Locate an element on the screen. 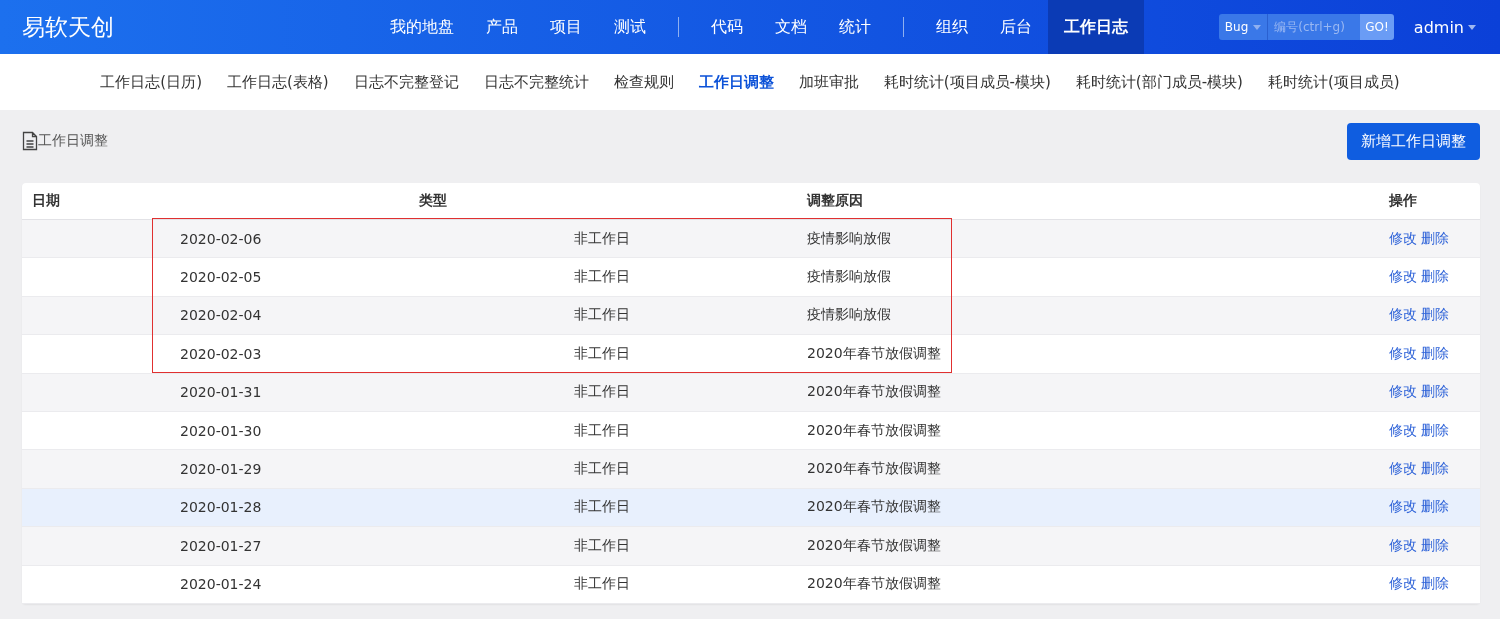  table-cell: 2020-01-24 is located at coordinates (221, 584).